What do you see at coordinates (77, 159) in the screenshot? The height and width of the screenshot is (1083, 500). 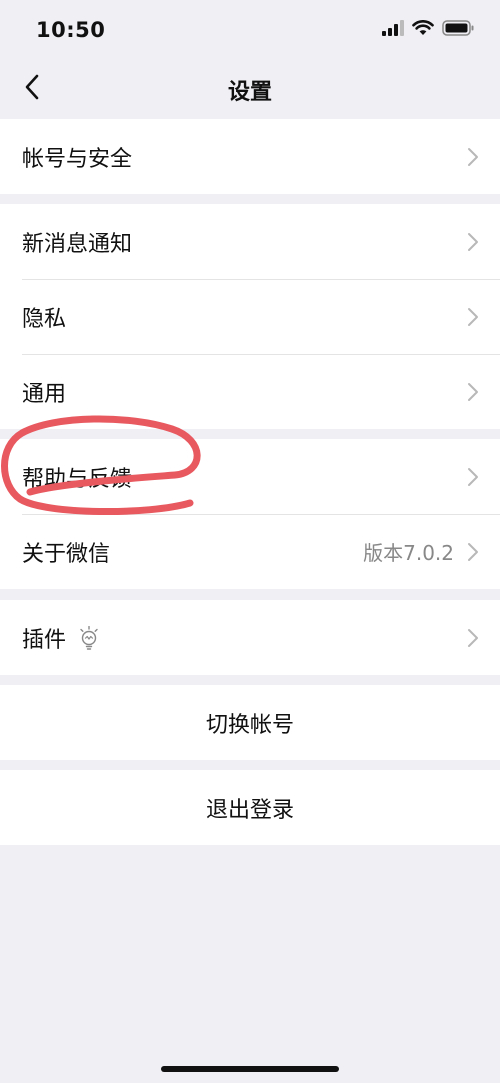 I see `settings-item-label: 帐号与安全` at bounding box center [77, 159].